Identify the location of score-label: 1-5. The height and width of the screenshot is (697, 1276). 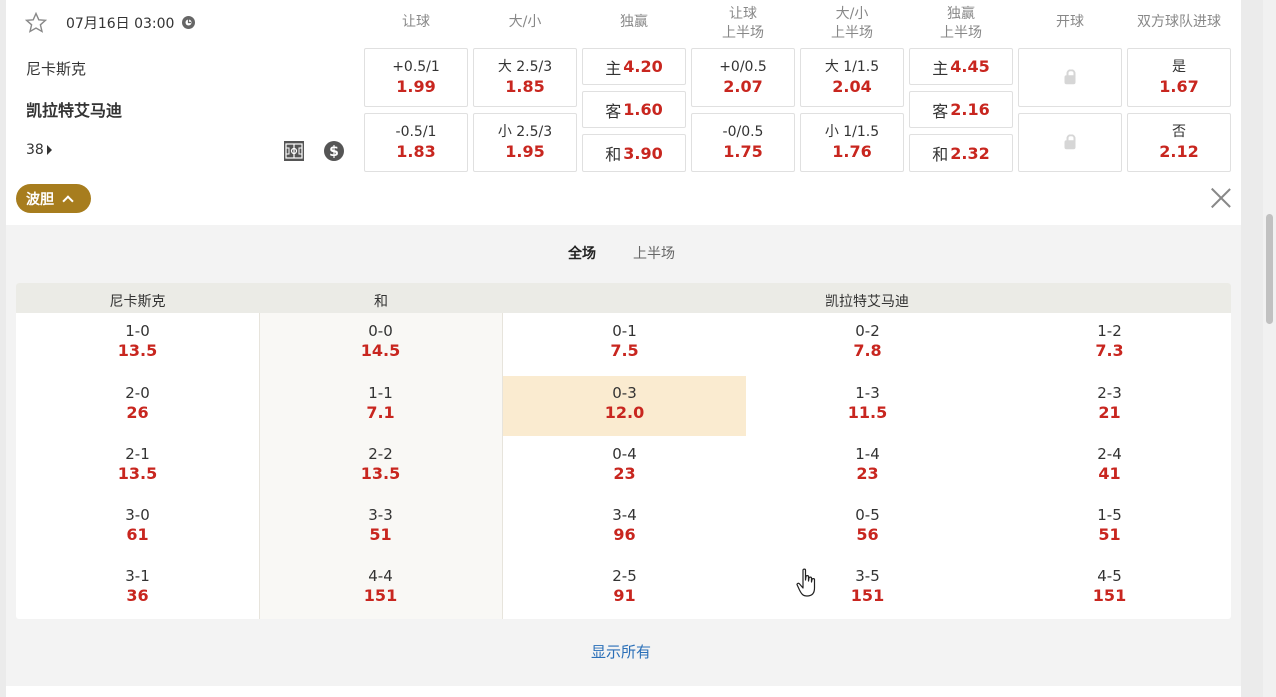
(1109, 515).